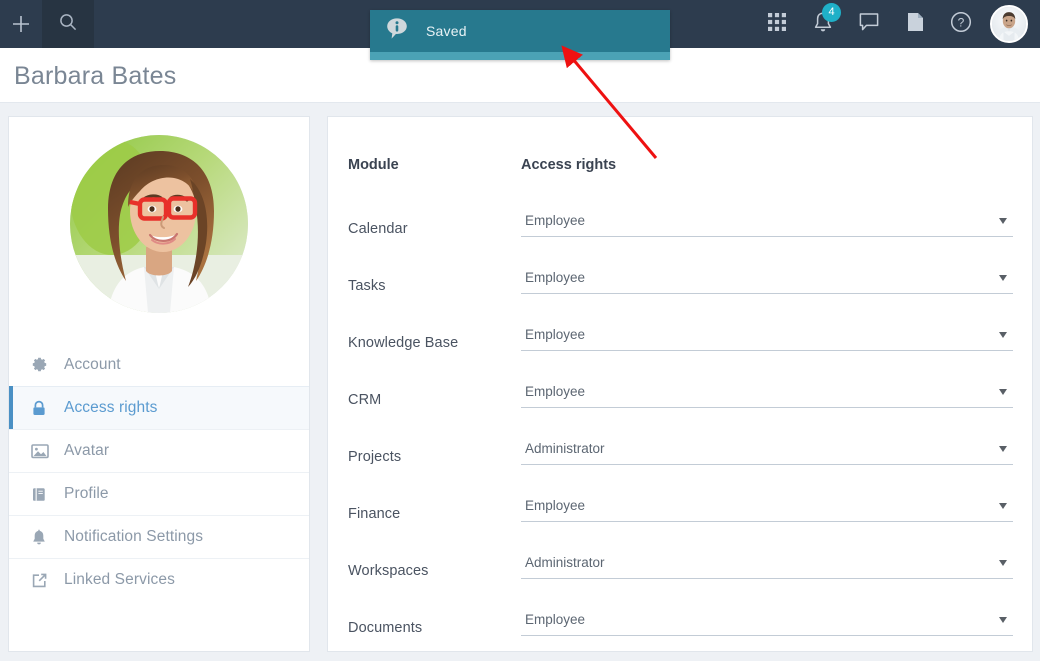 Image resolution: width=1040 pixels, height=661 pixels. I want to click on table-row: Calendar Employee, so click(680, 233).